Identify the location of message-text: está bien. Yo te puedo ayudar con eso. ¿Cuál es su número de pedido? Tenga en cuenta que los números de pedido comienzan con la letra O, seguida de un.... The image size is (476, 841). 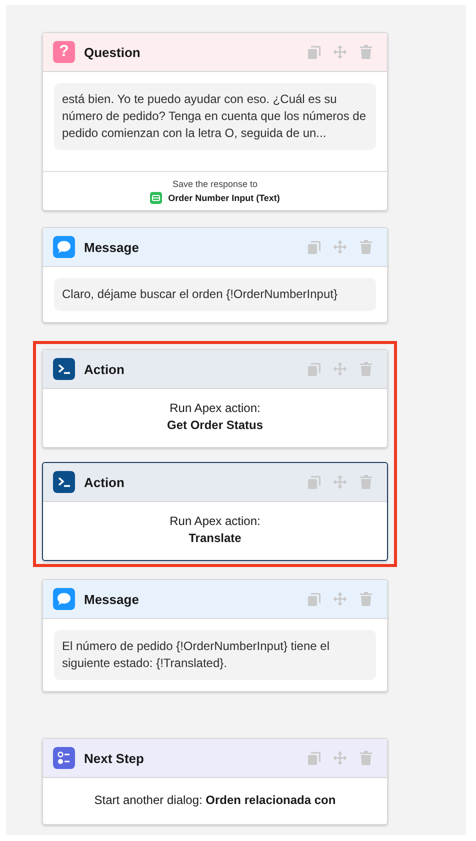
(215, 116).